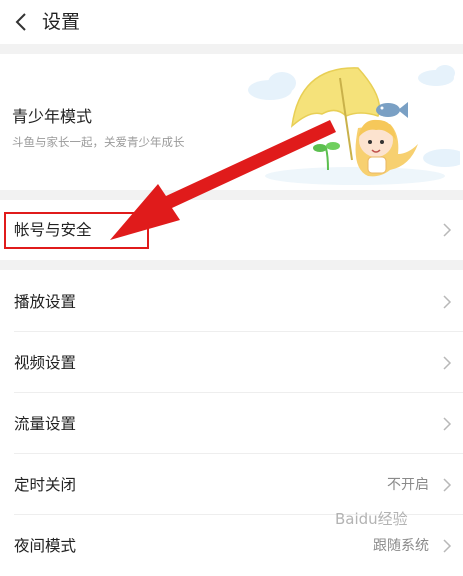  What do you see at coordinates (231, 22) in the screenshot?
I see `top-bar: 设置` at bounding box center [231, 22].